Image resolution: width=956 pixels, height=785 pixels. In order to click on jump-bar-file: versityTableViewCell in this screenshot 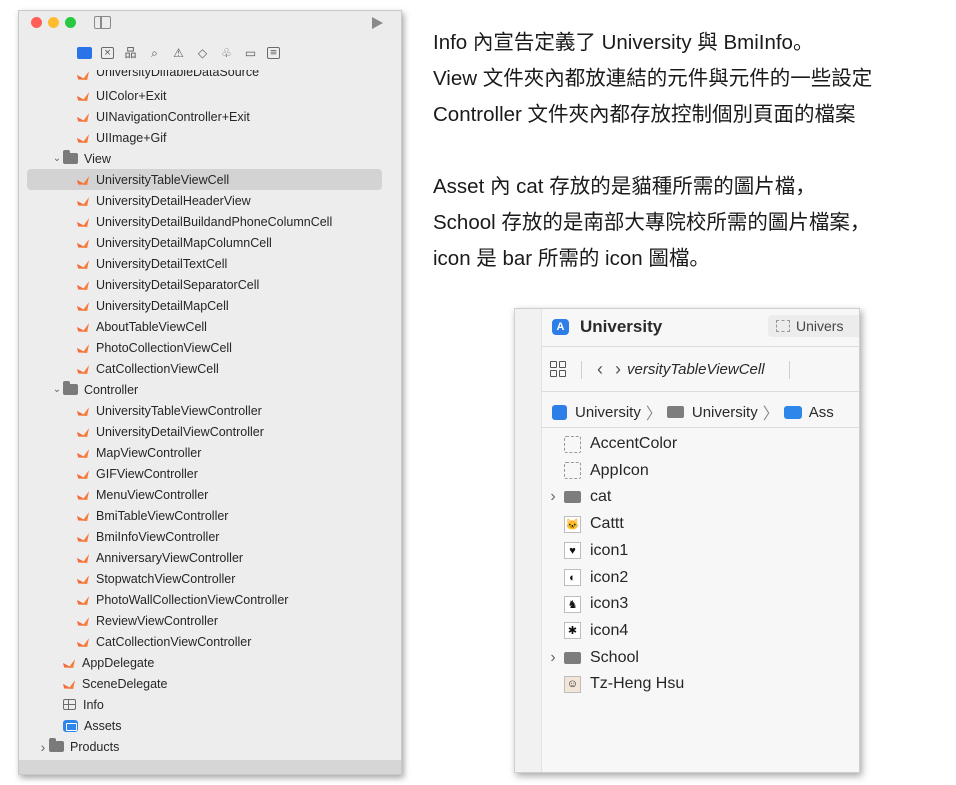, I will do `click(696, 369)`.